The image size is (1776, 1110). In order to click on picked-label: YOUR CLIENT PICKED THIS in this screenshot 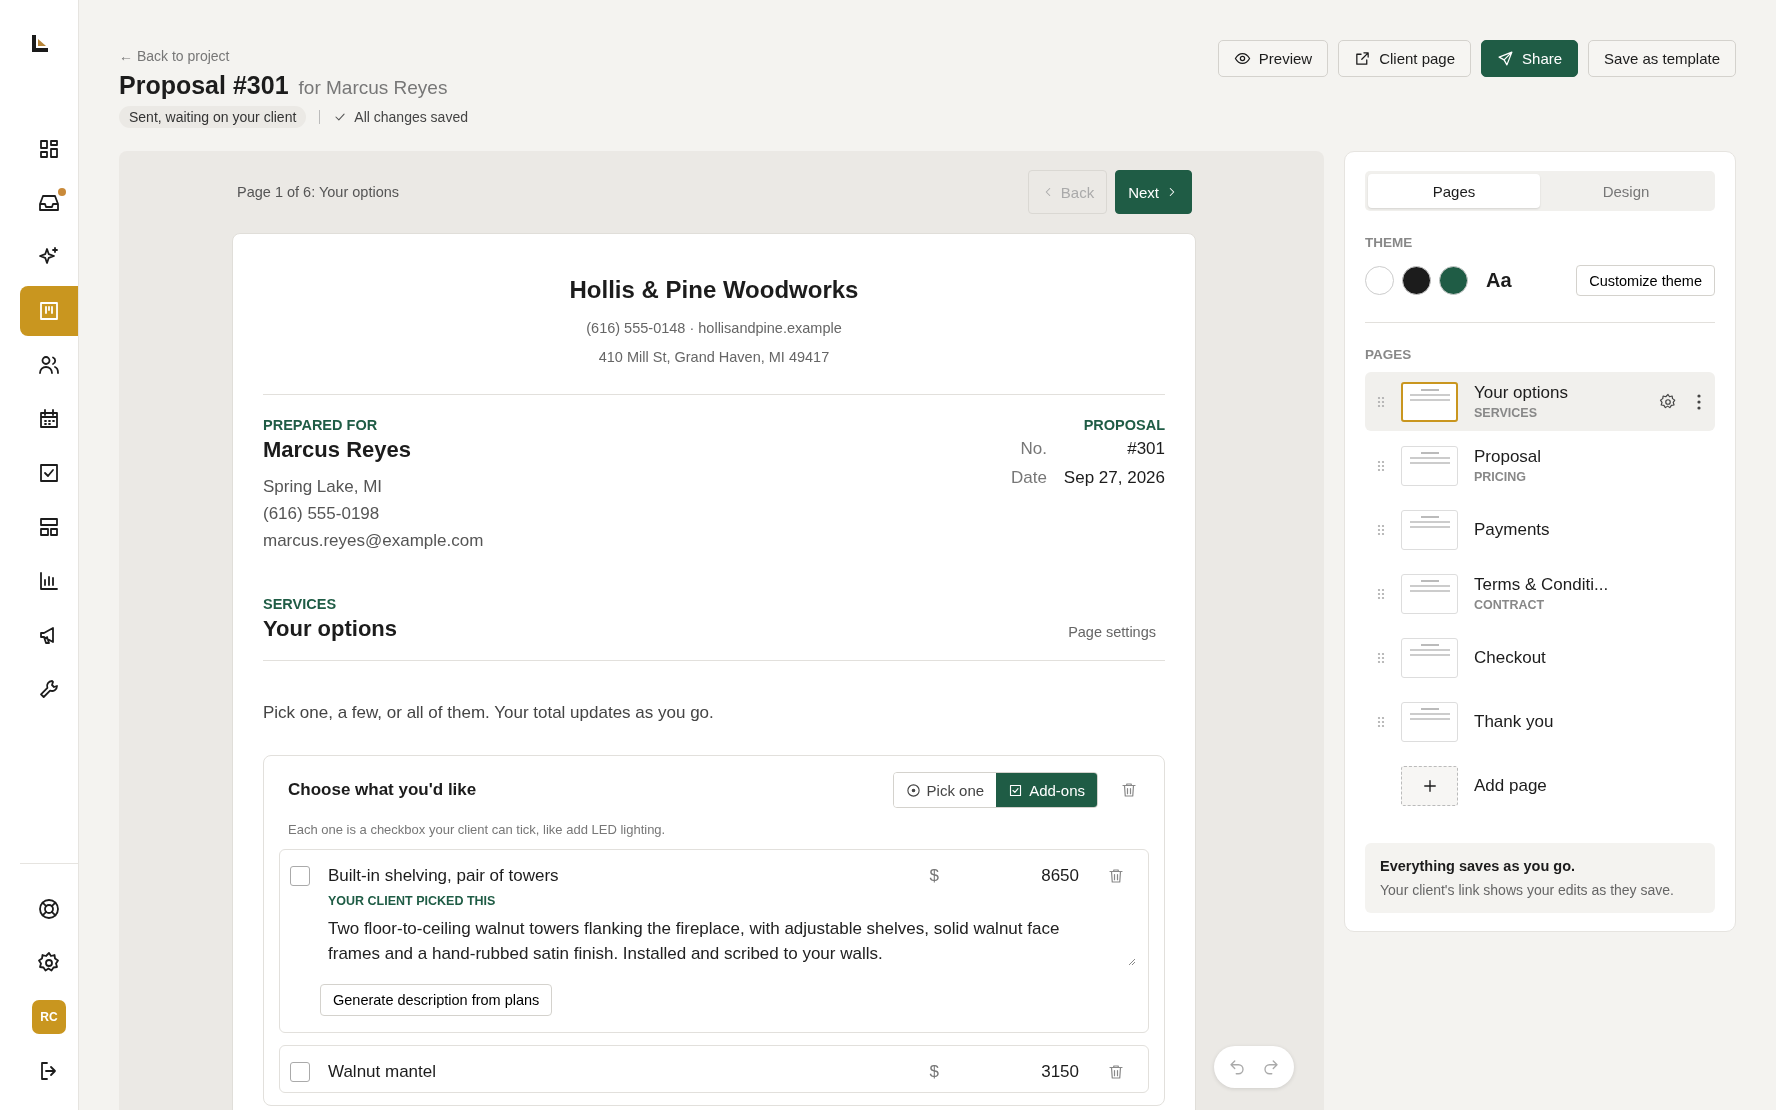, I will do `click(412, 901)`.